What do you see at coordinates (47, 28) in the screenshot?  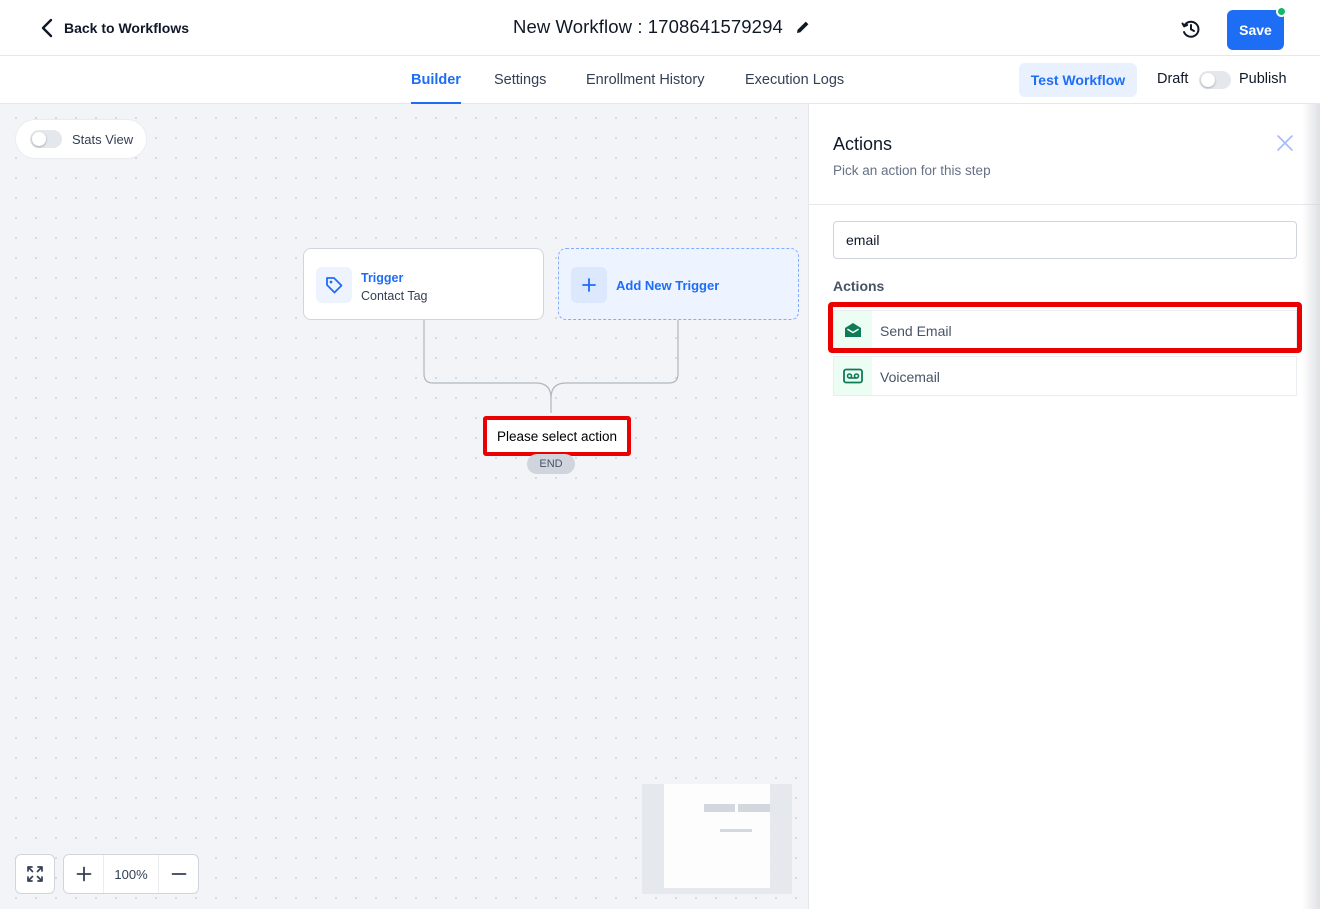 I see `chevron-left-icon` at bounding box center [47, 28].